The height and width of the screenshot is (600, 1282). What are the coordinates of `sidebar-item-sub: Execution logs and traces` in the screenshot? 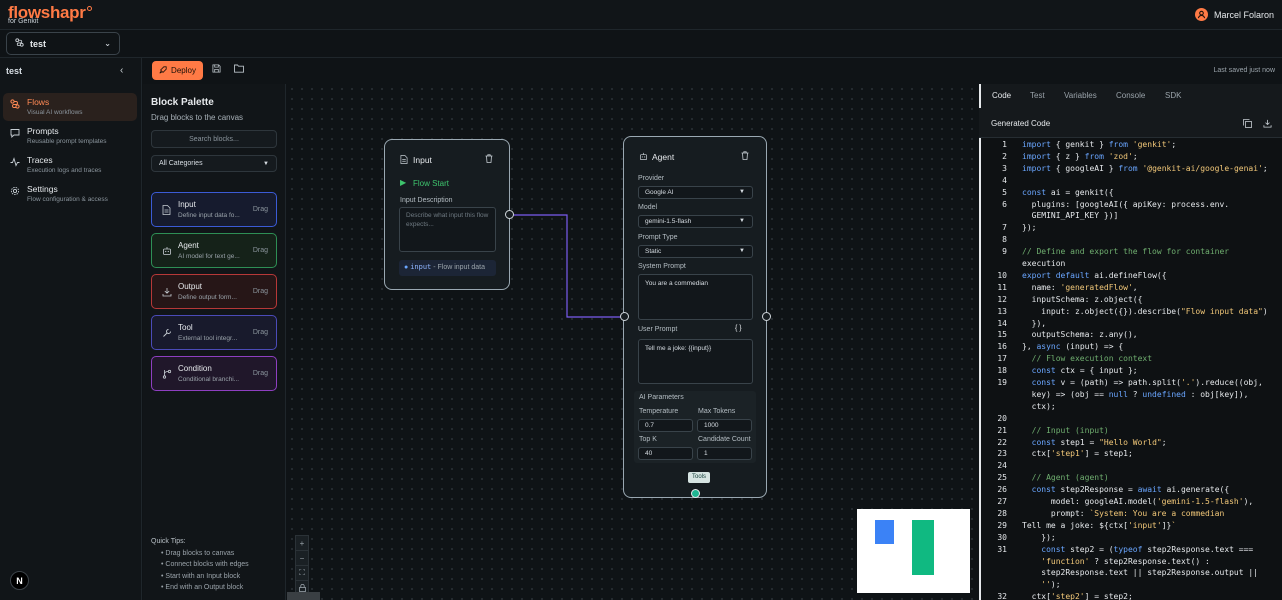 It's located at (64, 170).